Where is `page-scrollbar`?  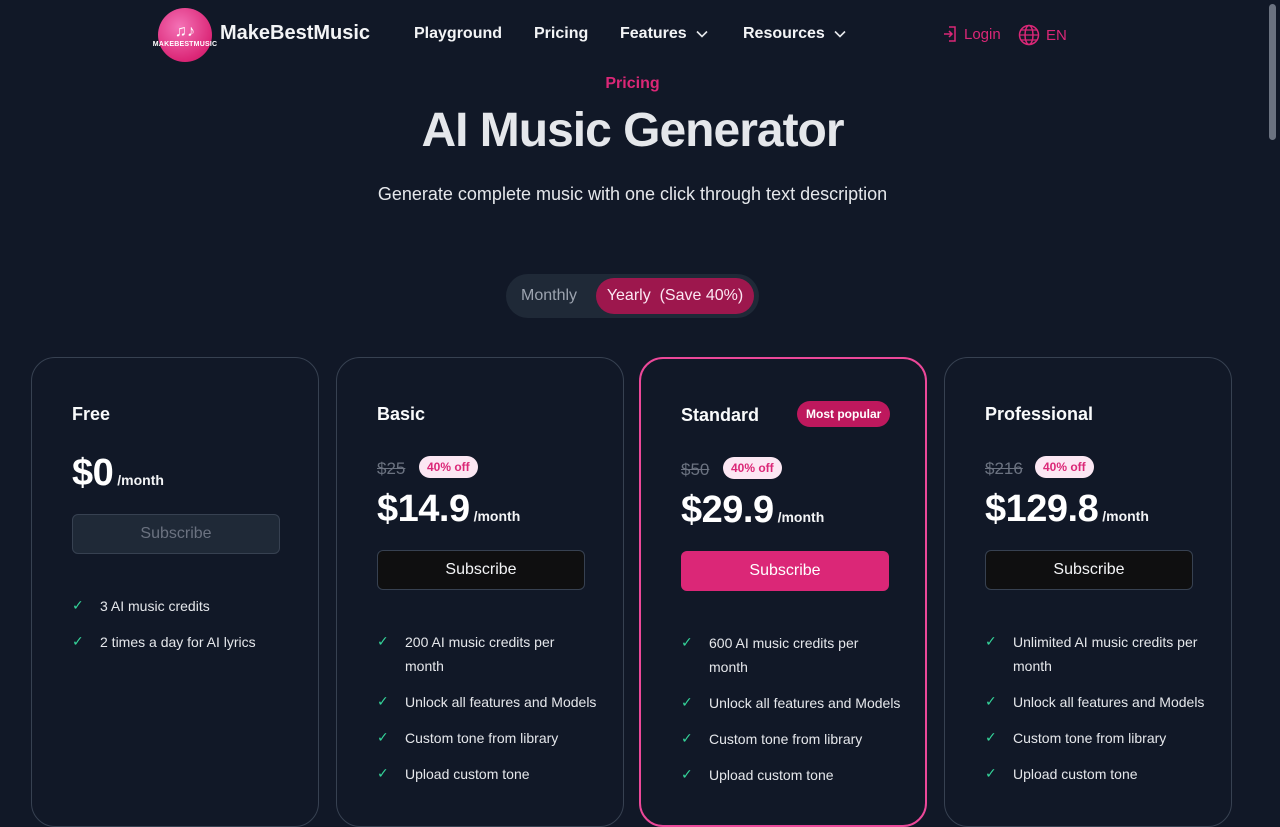
page-scrollbar is located at coordinates (1272, 400).